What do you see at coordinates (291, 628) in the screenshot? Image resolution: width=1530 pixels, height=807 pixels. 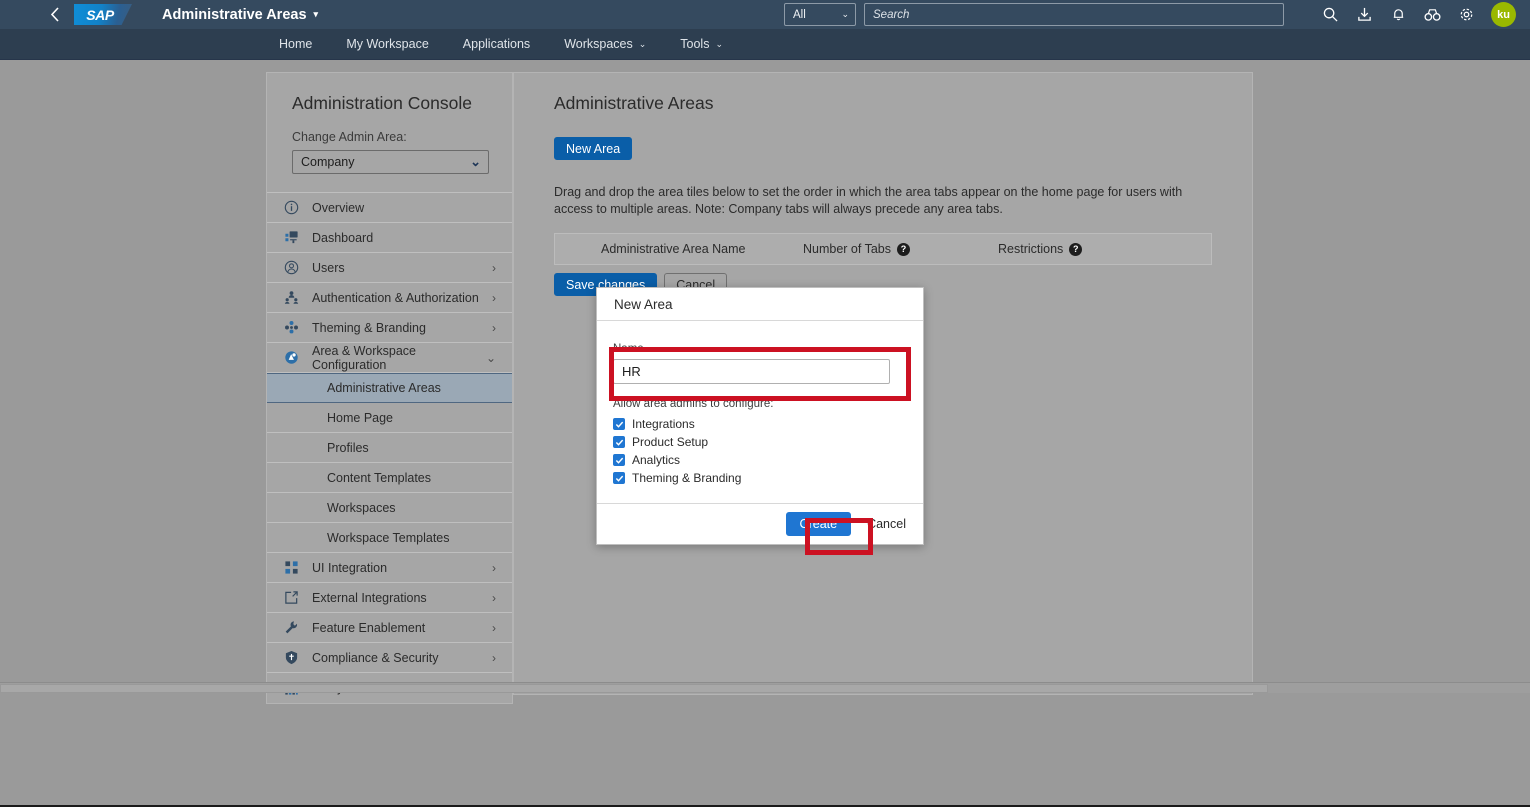 I see `wrench-icon` at bounding box center [291, 628].